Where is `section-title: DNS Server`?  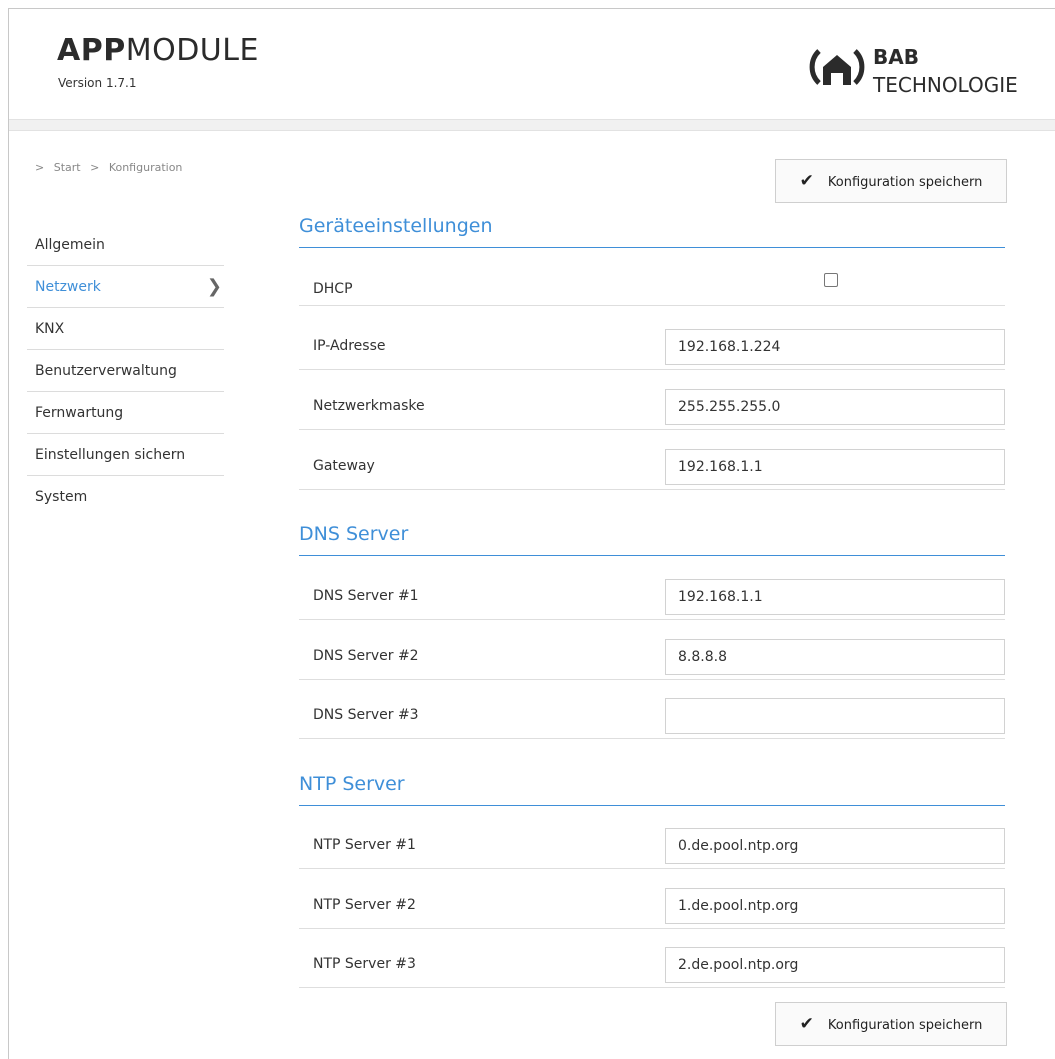 section-title: DNS Server is located at coordinates (652, 537).